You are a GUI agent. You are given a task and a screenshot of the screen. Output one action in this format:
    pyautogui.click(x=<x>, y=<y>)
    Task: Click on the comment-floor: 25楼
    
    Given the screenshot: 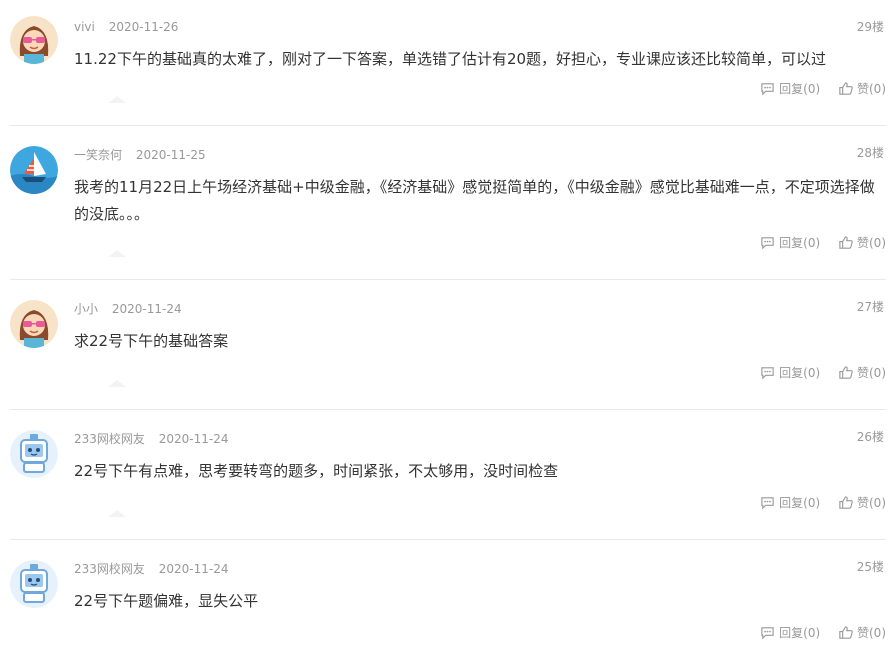 What is the action you would take?
    pyautogui.click(x=870, y=567)
    